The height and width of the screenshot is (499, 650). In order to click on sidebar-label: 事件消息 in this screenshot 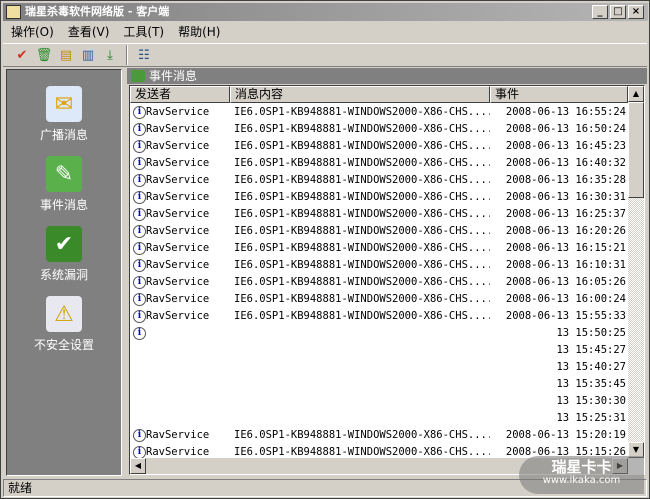, I will do `click(63, 205)`.